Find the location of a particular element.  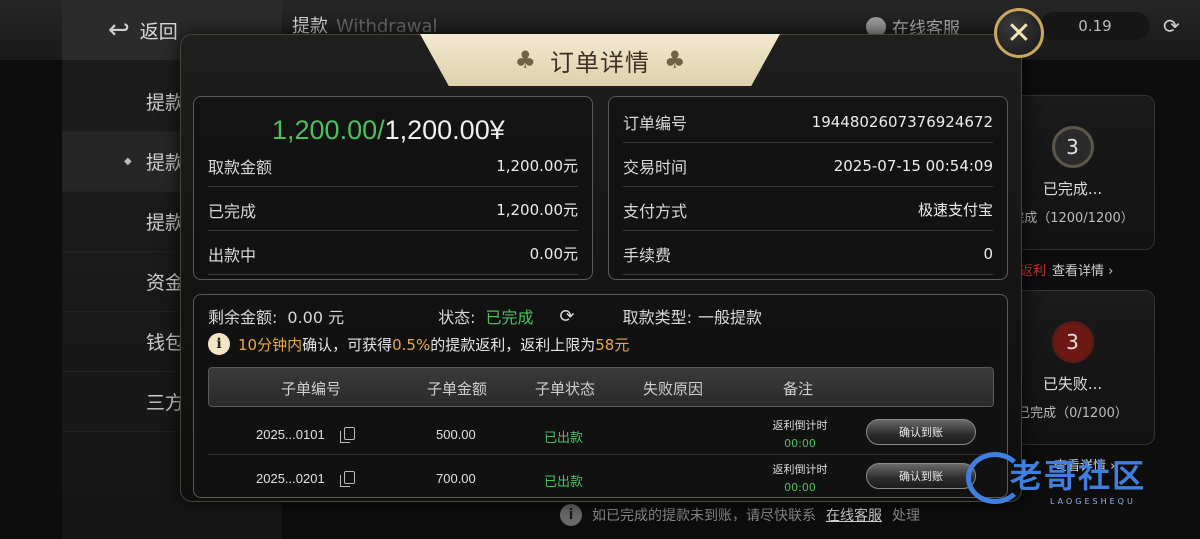

watermark-logo: 老哥社区 LAOGESHEQU is located at coordinates (1078, 478).